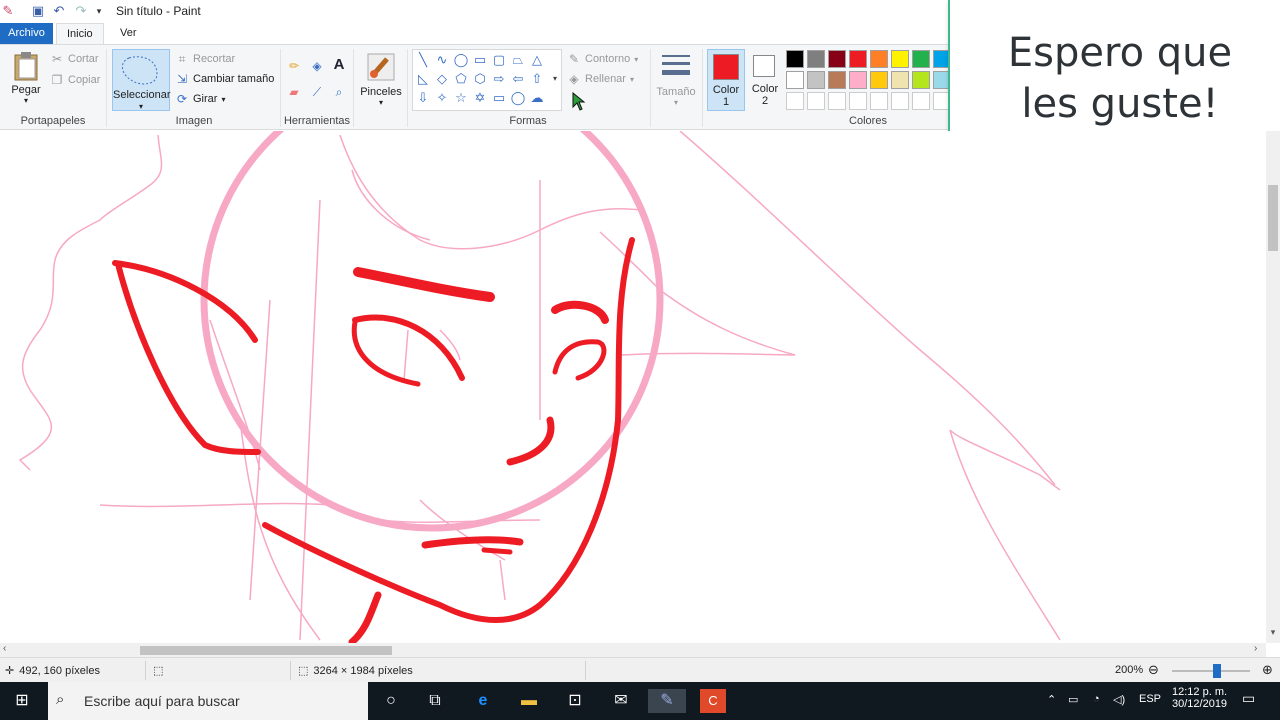  I want to click on arrow-right-shape-icon: ⇨, so click(499, 79).